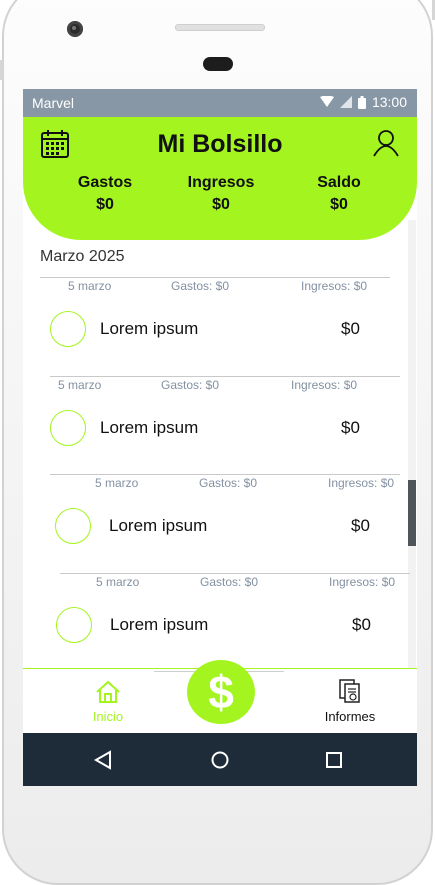 This screenshot has height=885, width=435. I want to click on app-title: Mi Bolsillo, so click(220, 144).